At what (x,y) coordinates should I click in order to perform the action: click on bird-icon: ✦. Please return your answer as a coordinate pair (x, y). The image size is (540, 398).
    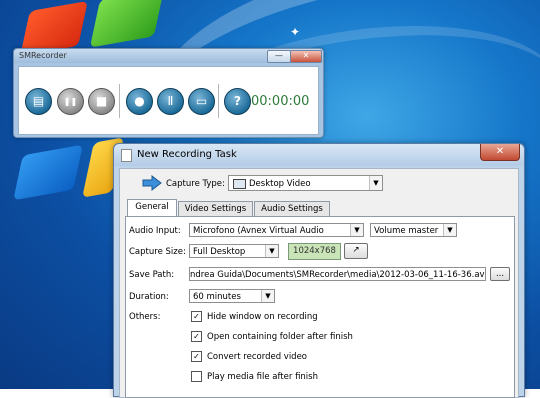
    Looking at the image, I should click on (295, 32).